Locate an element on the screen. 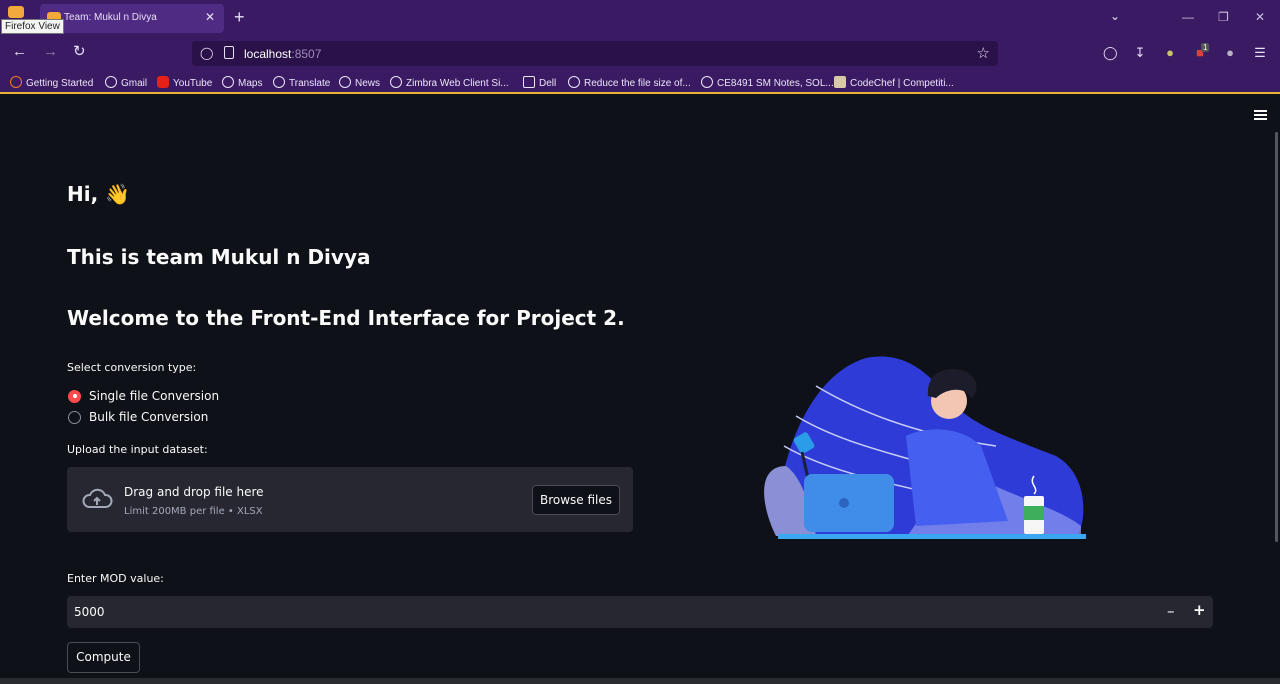 This screenshot has height=684, width=1280. radio-single-file: Single file Conversion is located at coordinates (143, 396).